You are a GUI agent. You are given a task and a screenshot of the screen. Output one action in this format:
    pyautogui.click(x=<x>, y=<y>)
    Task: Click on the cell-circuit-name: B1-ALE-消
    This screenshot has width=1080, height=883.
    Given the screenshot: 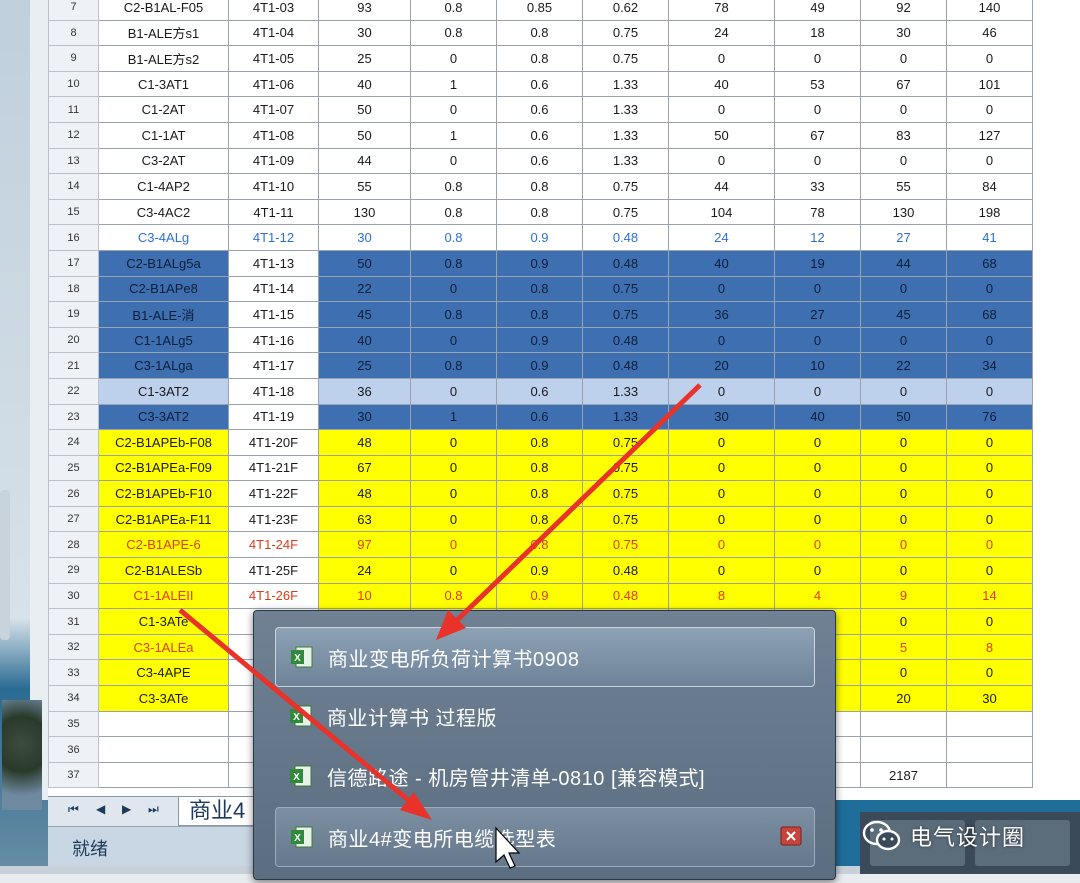 What is the action you would take?
    pyautogui.click(x=163, y=314)
    